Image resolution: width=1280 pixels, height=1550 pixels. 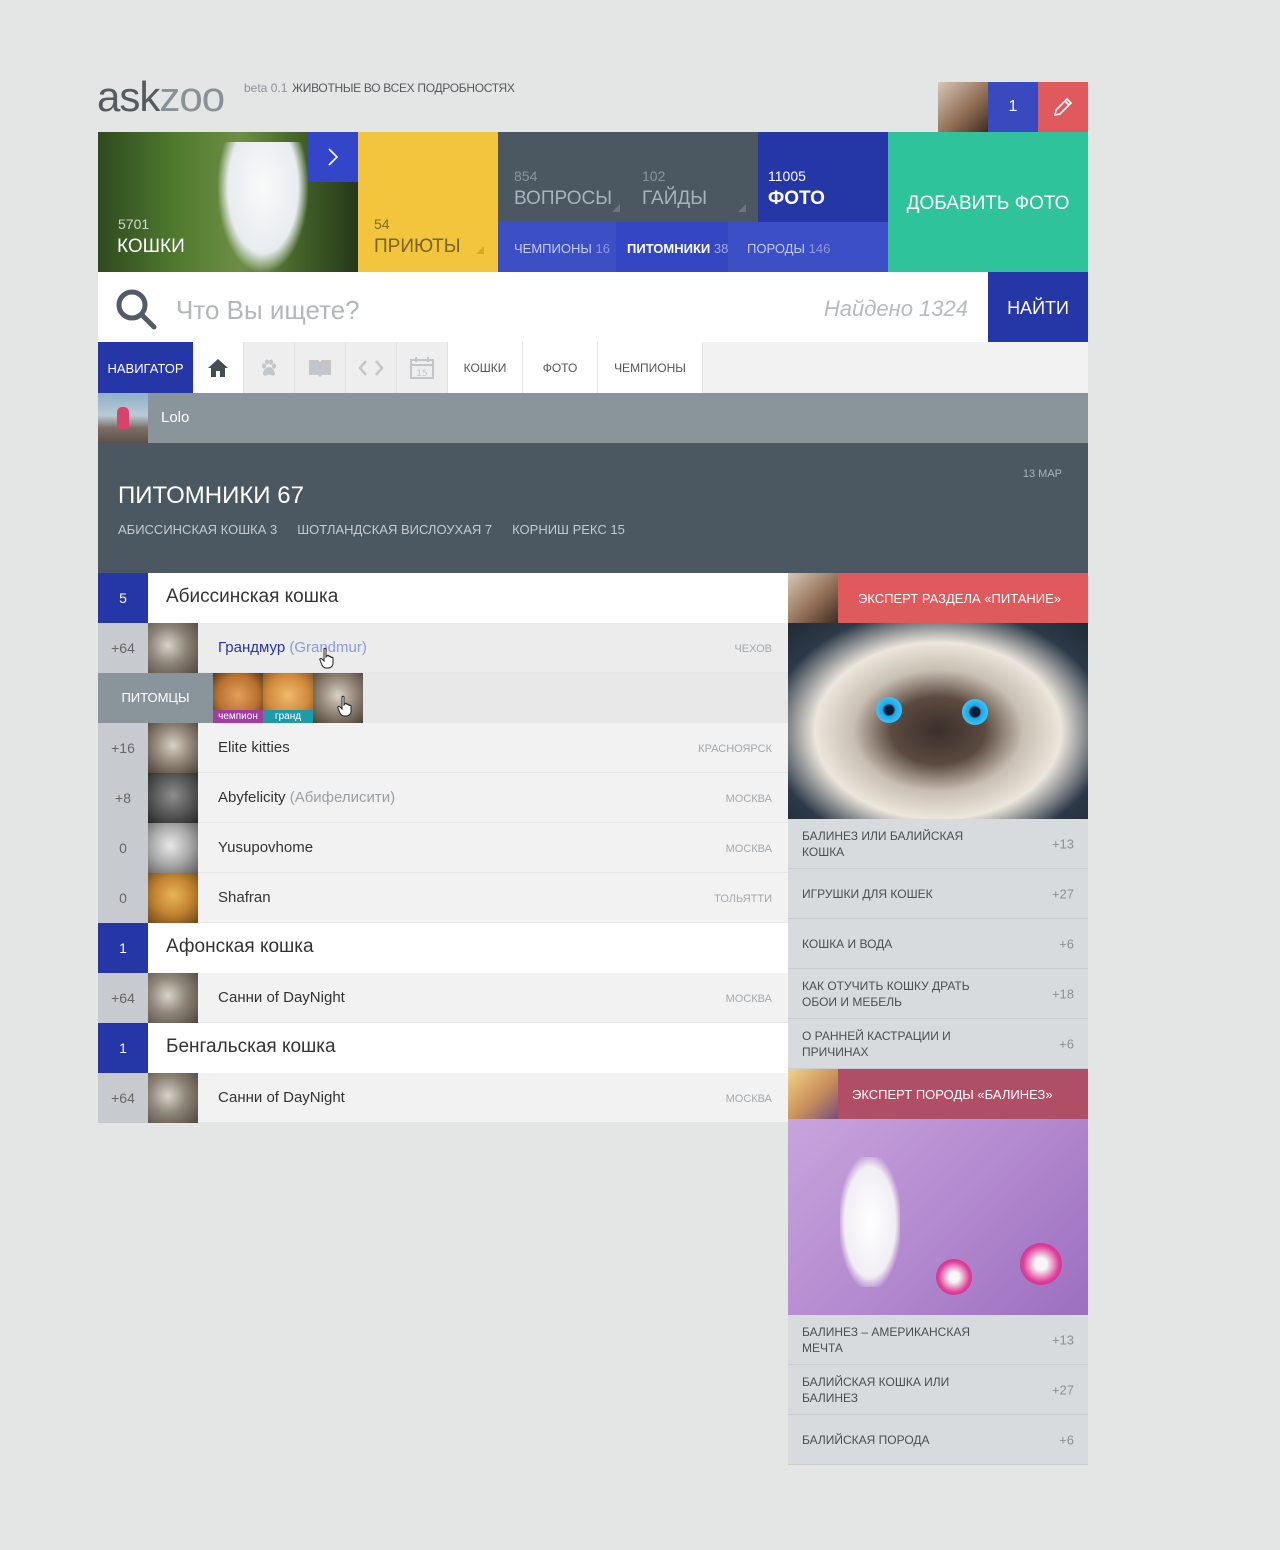 What do you see at coordinates (1038, 307) in the screenshot?
I see `search-button: НАЙТИ` at bounding box center [1038, 307].